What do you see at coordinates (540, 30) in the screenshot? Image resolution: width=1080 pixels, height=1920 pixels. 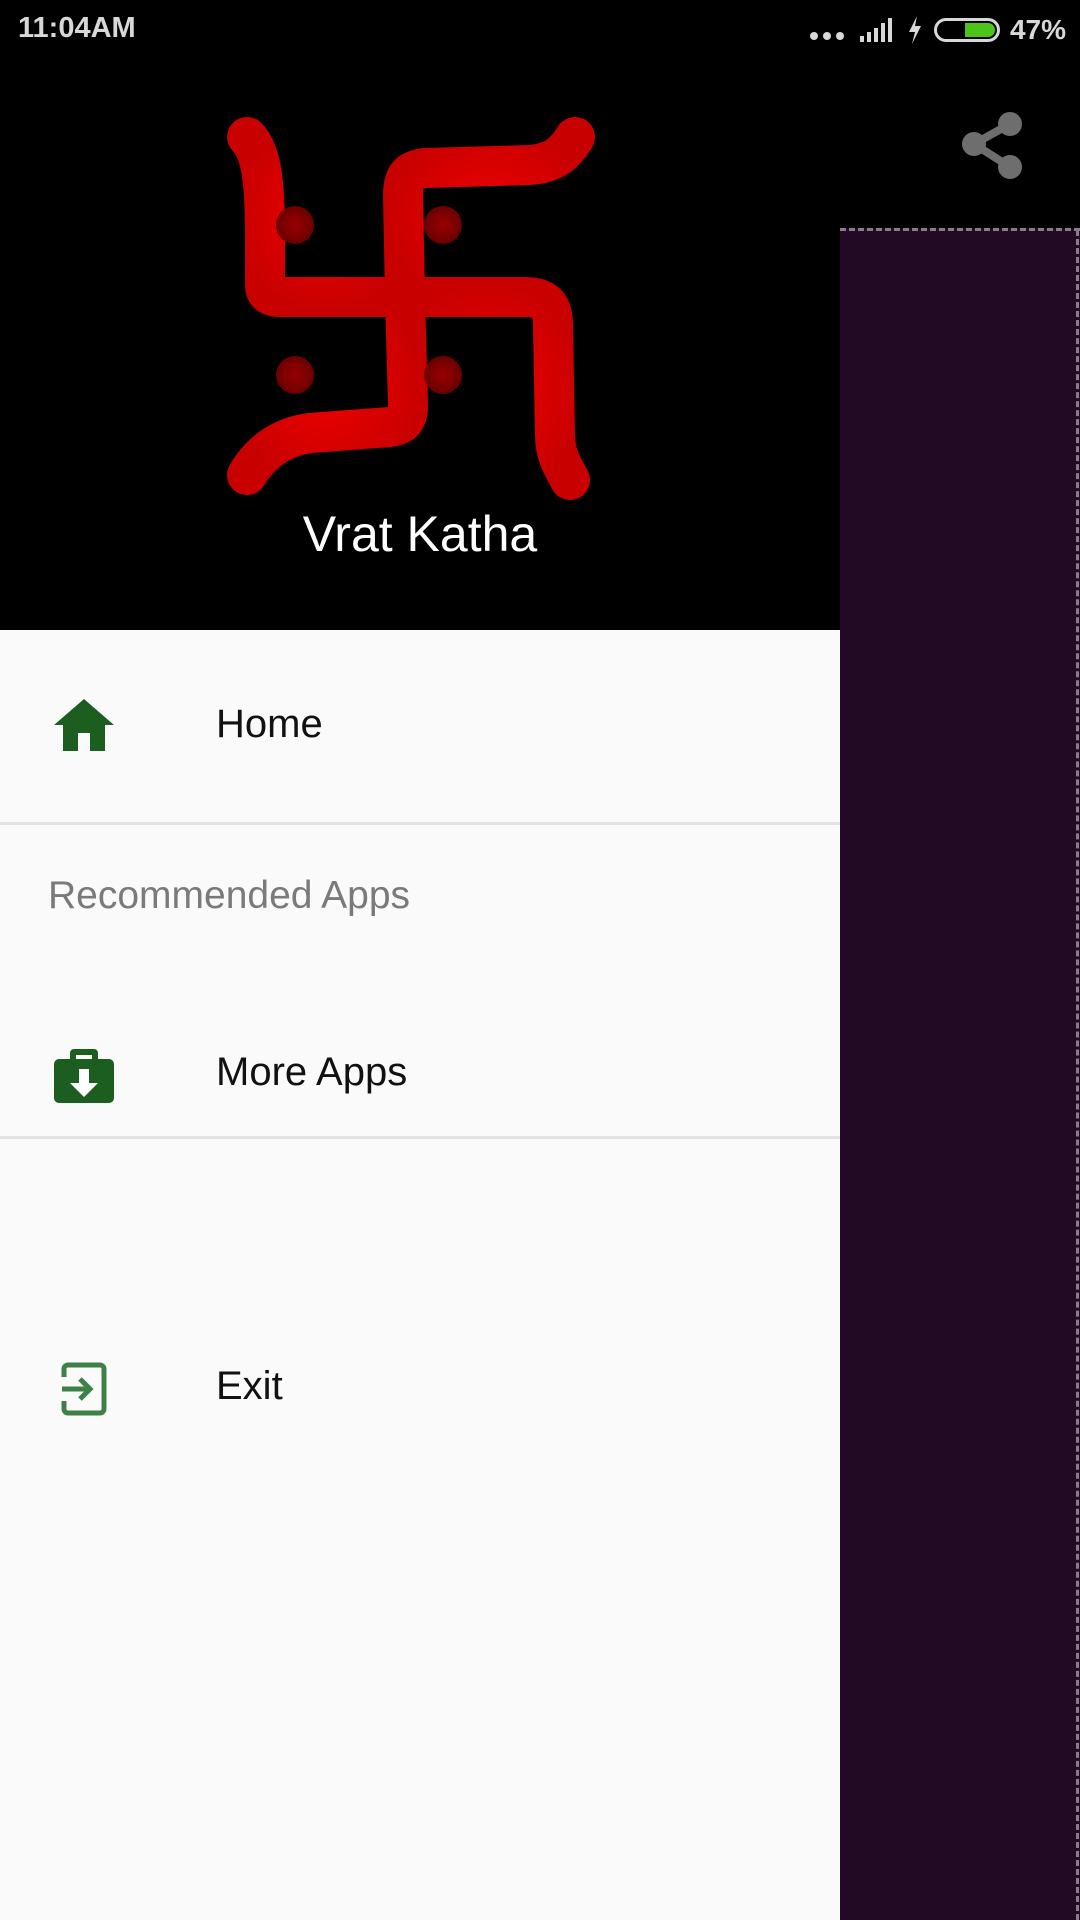 I see `status-bar: 11:04AM 47%` at bounding box center [540, 30].